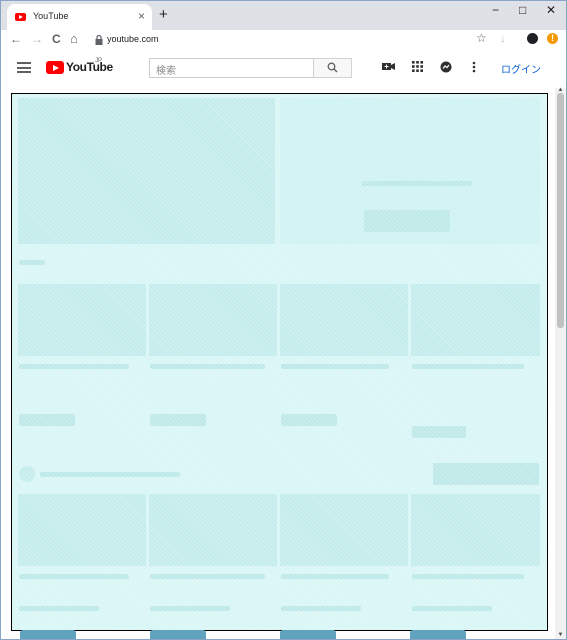 This screenshot has width=567, height=640. Describe the element at coordinates (283, 40) in the screenshot. I see `browser-toolbar: ← → C ⌂ youtube.com ☆ ↓ !` at that location.